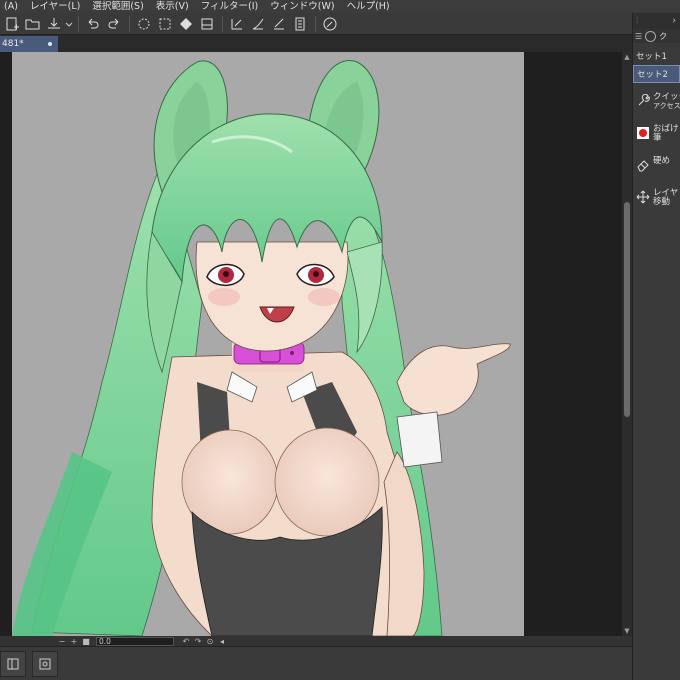  What do you see at coordinates (663, 36) in the screenshot?
I see `panel-tab-label: ク` at bounding box center [663, 36].